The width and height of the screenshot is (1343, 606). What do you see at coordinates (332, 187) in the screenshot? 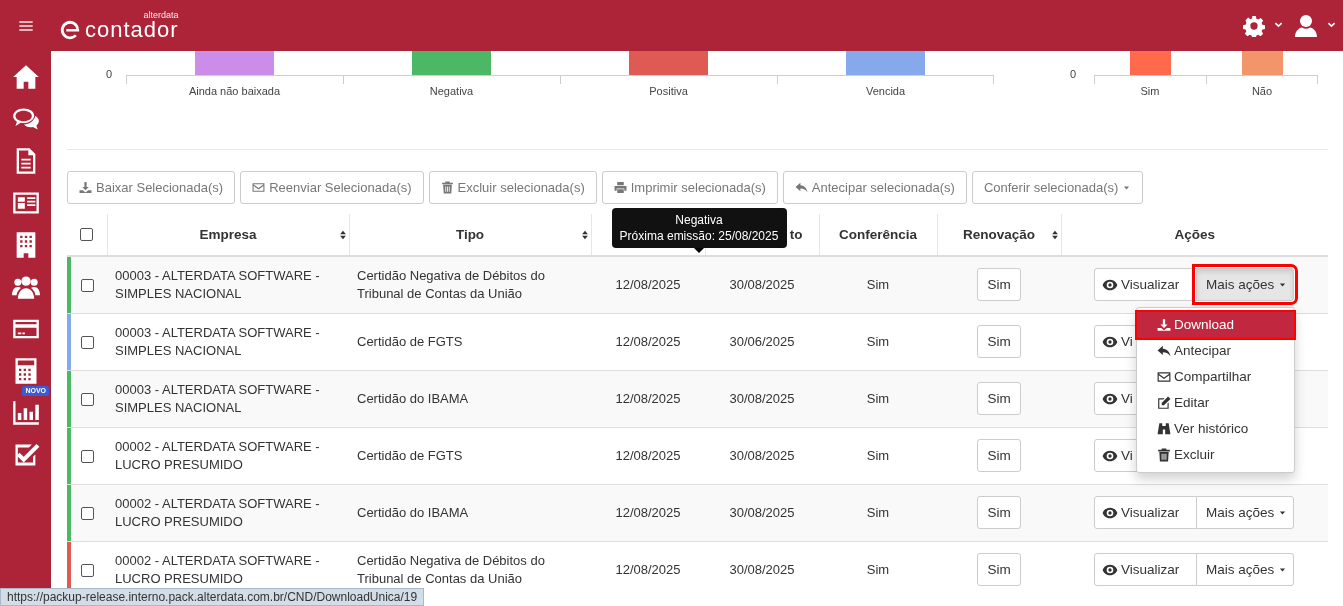
I see `toolbar-button: Reenviar Selecionada(s)` at bounding box center [332, 187].